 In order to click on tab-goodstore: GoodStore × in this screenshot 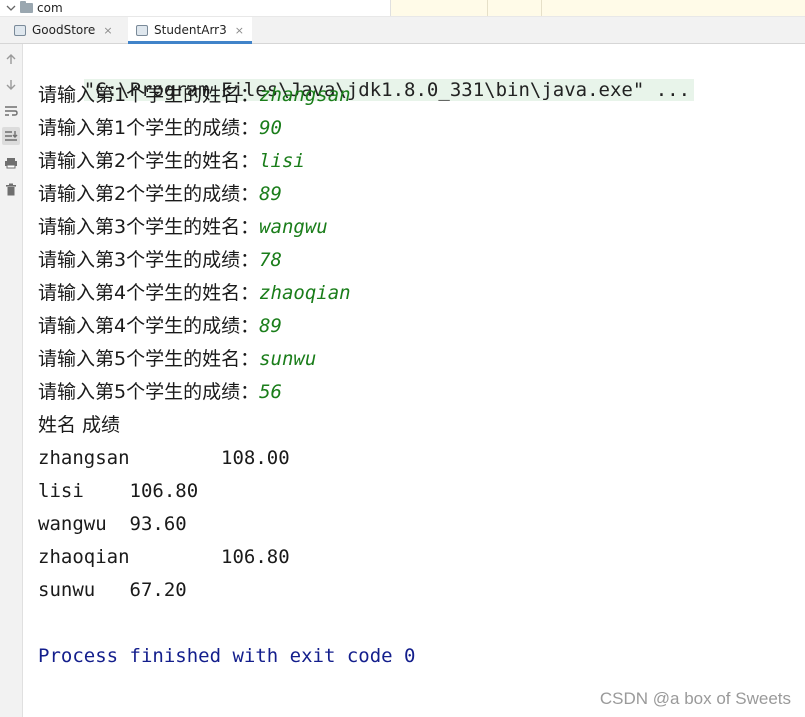, I will do `click(63, 30)`.